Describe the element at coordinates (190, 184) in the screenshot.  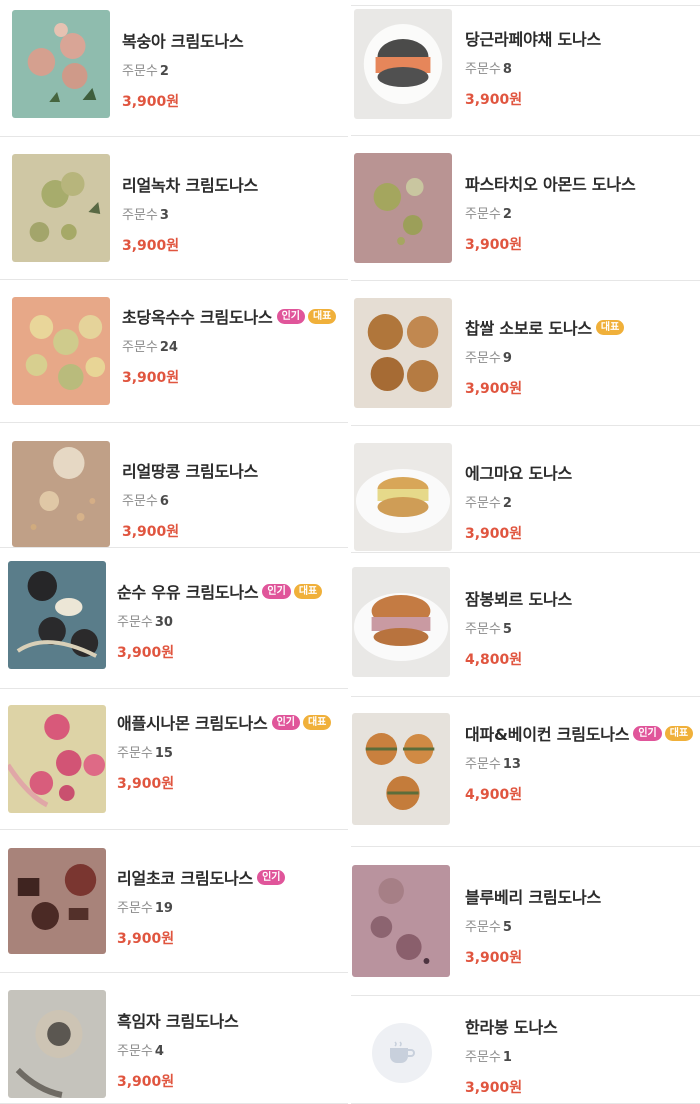
I see `menu-item-name: 리얼녹차 크림도나스` at that location.